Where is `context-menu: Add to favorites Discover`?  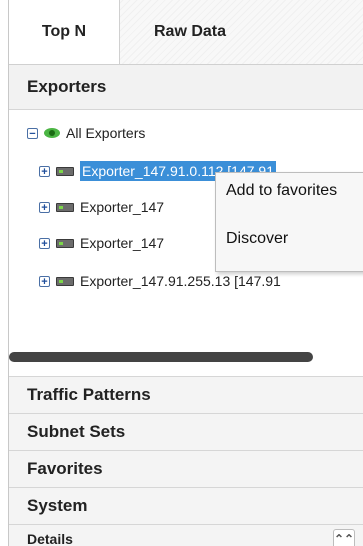
context-menu: Add to favorites Discover is located at coordinates (289, 222).